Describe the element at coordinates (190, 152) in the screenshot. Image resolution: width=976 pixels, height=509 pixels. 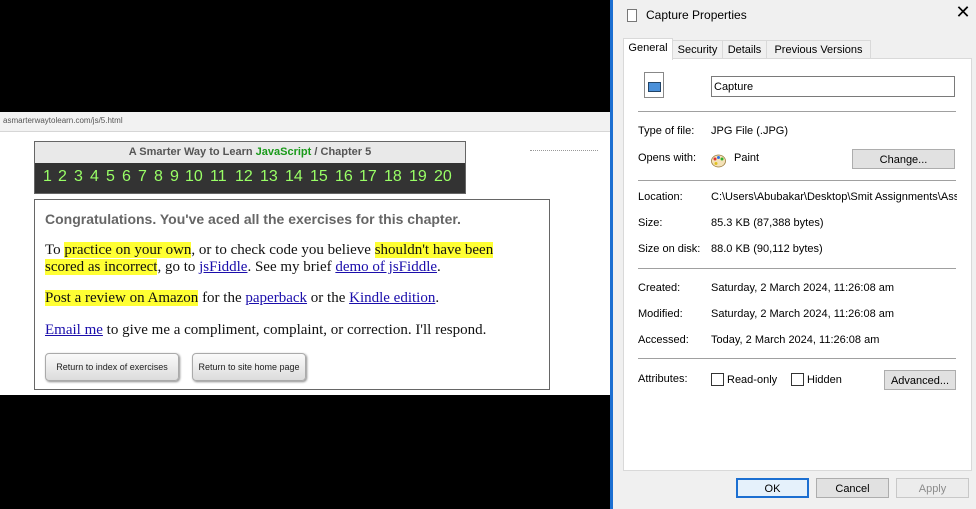
I see `header-prefix: A Smarter Way to Learn` at that location.